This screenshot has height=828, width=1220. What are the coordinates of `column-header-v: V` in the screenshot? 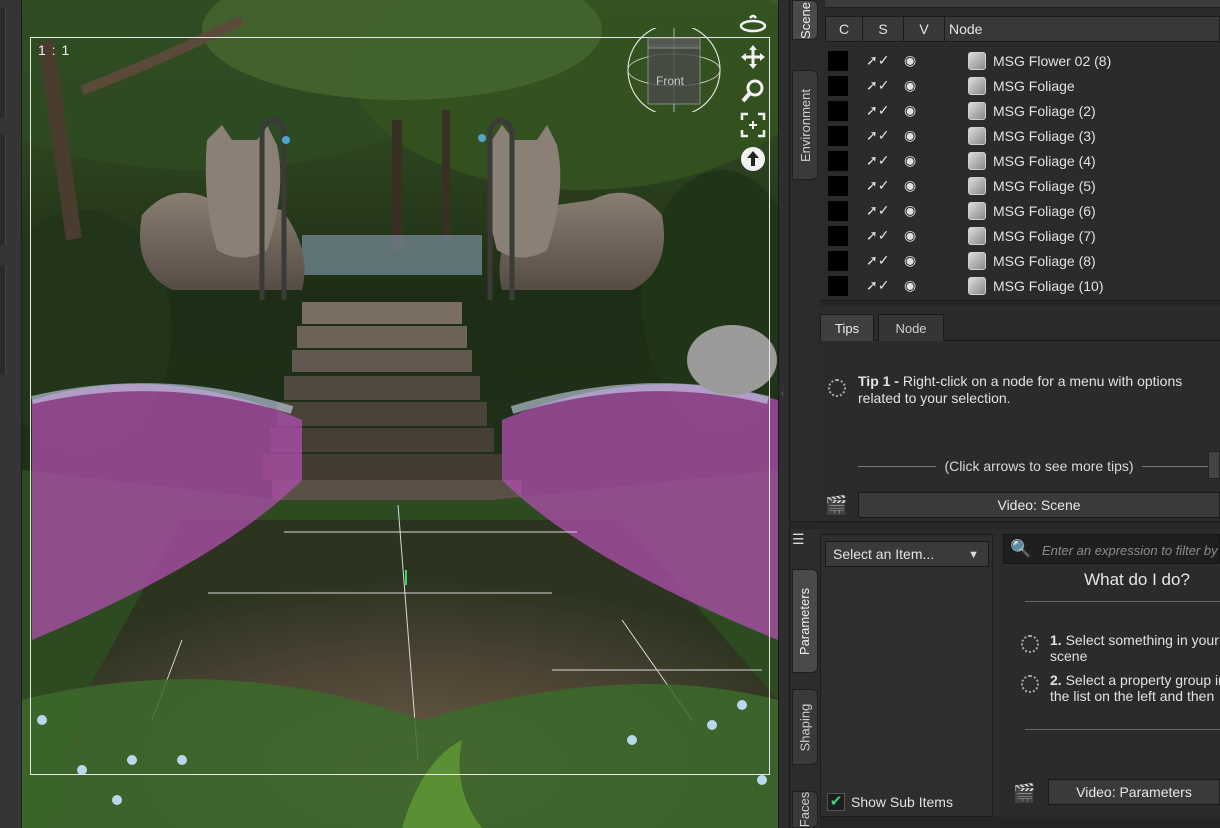 It's located at (924, 29).